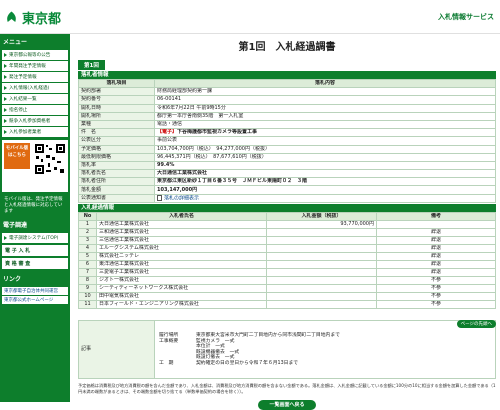  What do you see at coordinates (87, 289) in the screenshot?
I see `bid-no: 9` at bounding box center [87, 289].